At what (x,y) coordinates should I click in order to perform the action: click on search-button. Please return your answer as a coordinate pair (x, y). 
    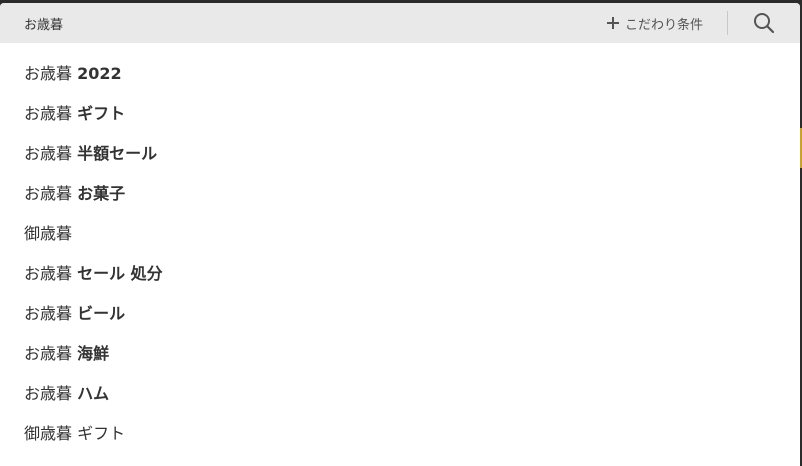
    Looking at the image, I should click on (764, 23).